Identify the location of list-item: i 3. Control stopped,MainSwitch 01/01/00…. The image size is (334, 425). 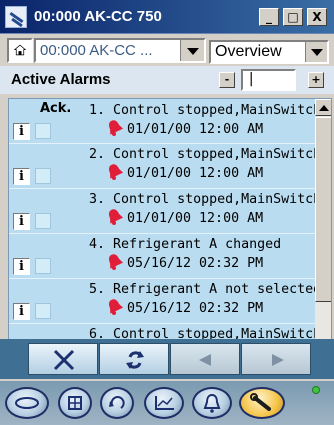
(165, 211).